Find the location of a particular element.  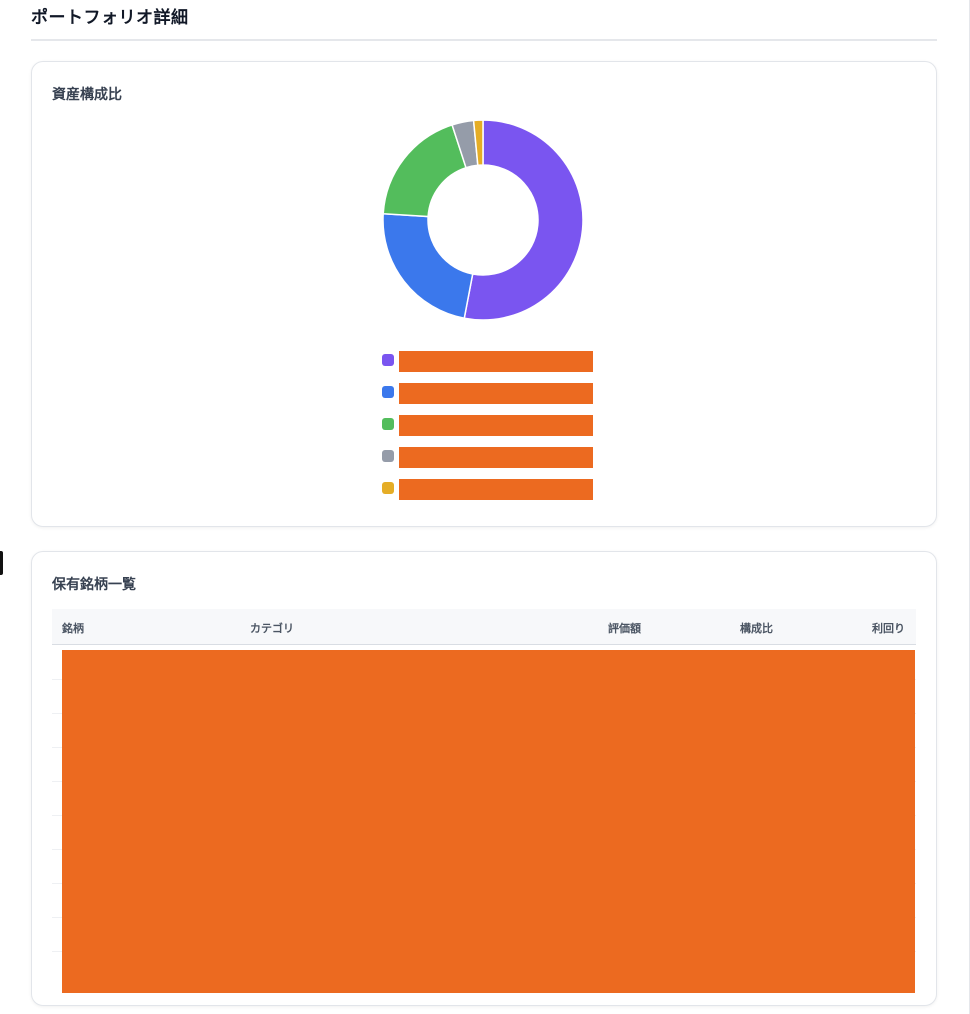

allocation-legend is located at coordinates (488, 431).